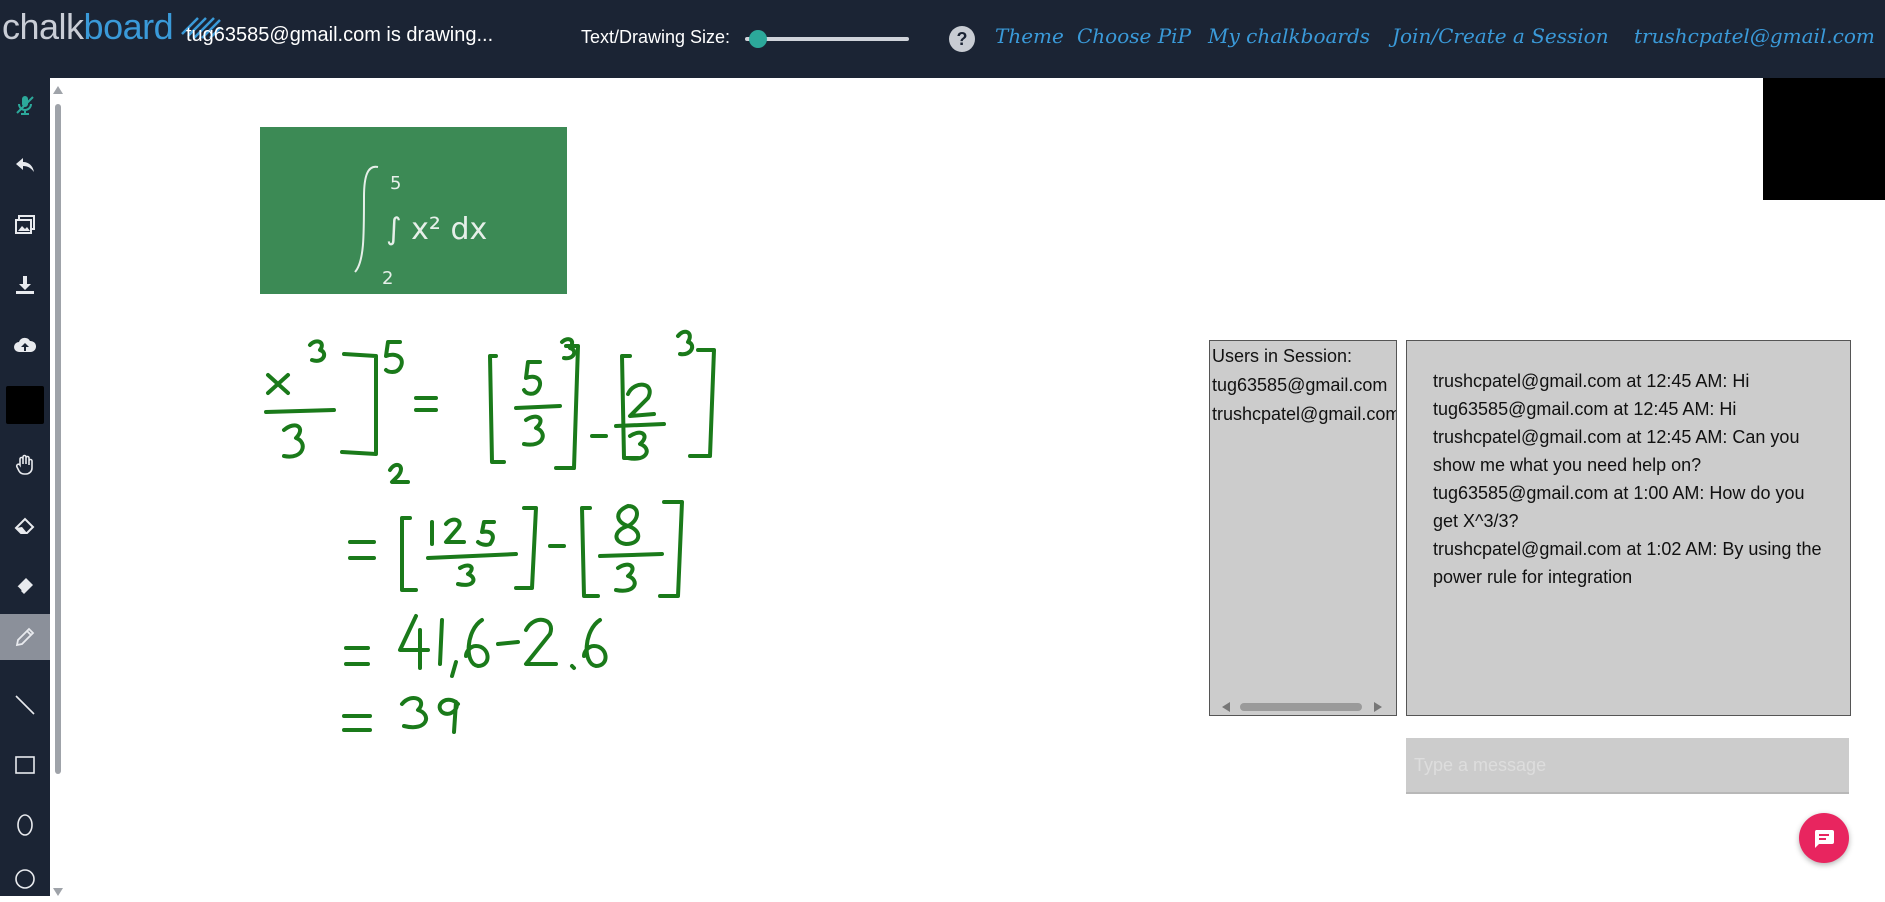 This screenshot has height=902, width=1885. I want to click on color-swatch-icon, so click(25, 405).